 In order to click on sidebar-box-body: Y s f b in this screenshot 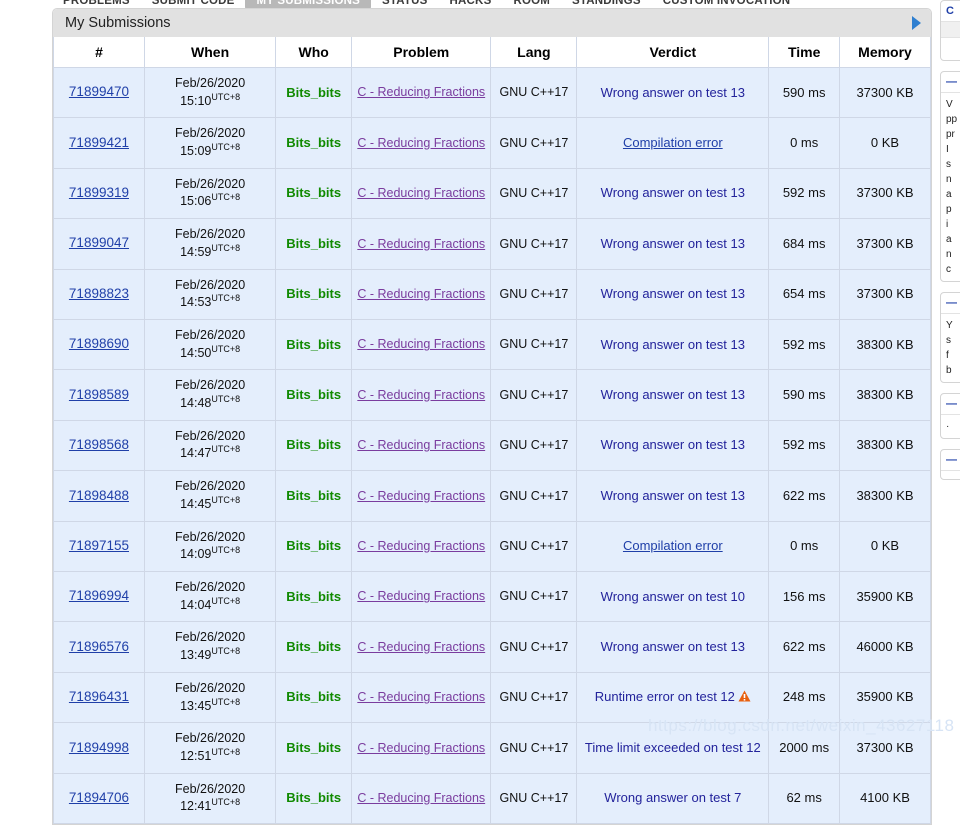, I will do `click(949, 348)`.